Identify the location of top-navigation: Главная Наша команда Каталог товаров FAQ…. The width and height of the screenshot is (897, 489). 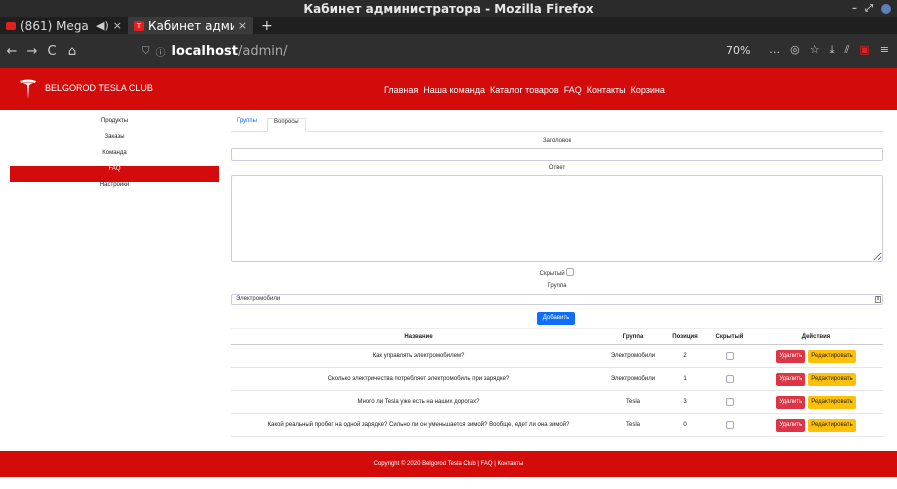
(524, 90).